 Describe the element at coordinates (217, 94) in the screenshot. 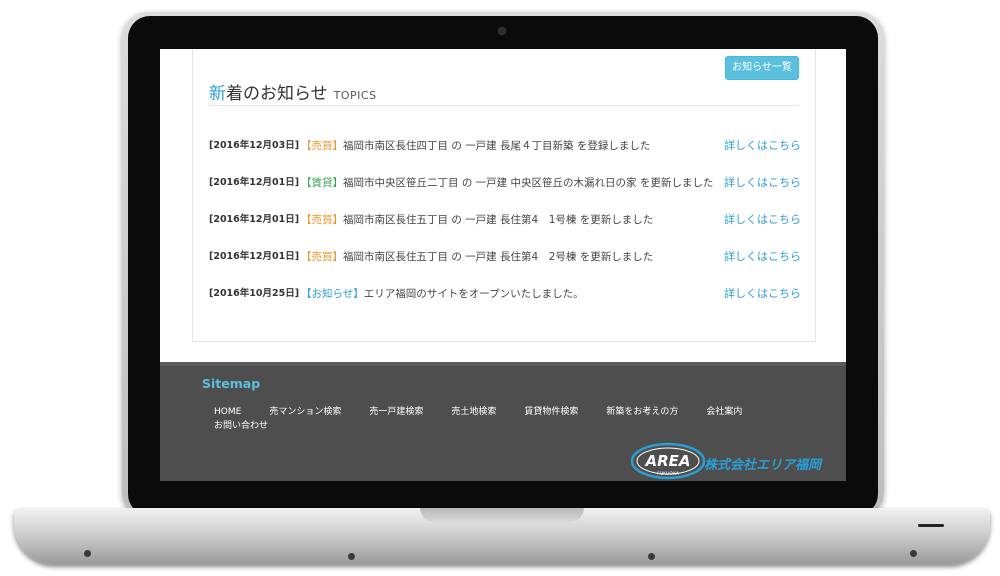

I see `topics-title-accent: 新` at that location.